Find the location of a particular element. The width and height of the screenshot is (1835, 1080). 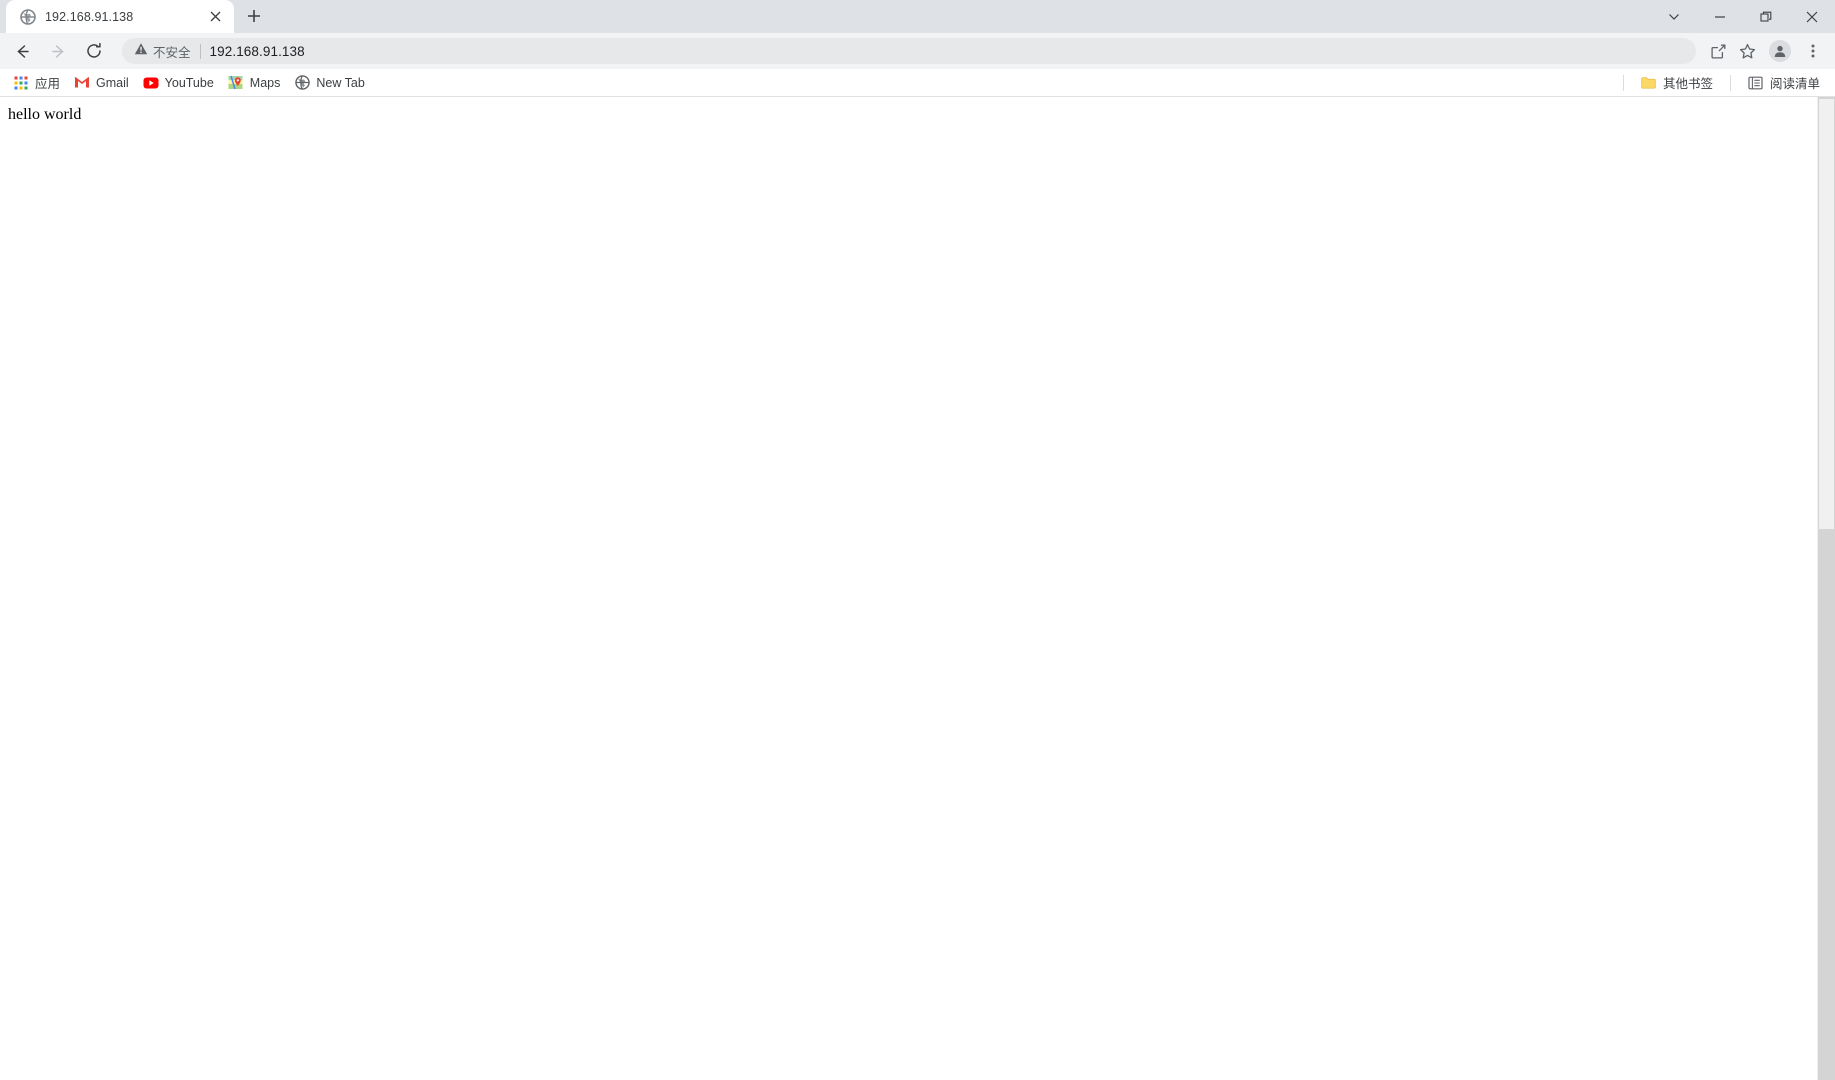

warning-triangle-icon is located at coordinates (141, 51).